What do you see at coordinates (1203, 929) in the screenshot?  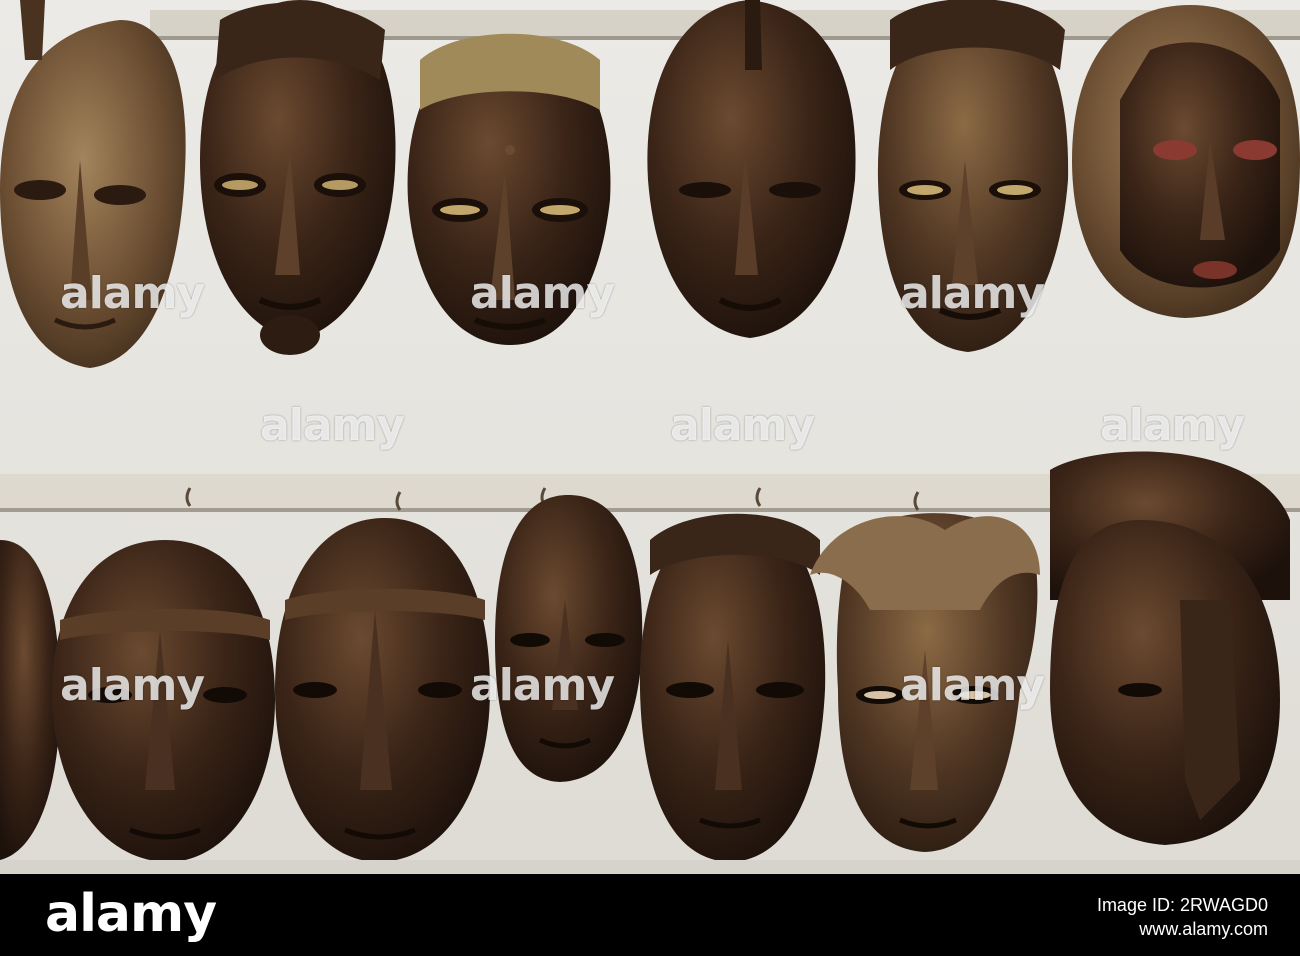 I see `site-url: www.alamy.com` at bounding box center [1203, 929].